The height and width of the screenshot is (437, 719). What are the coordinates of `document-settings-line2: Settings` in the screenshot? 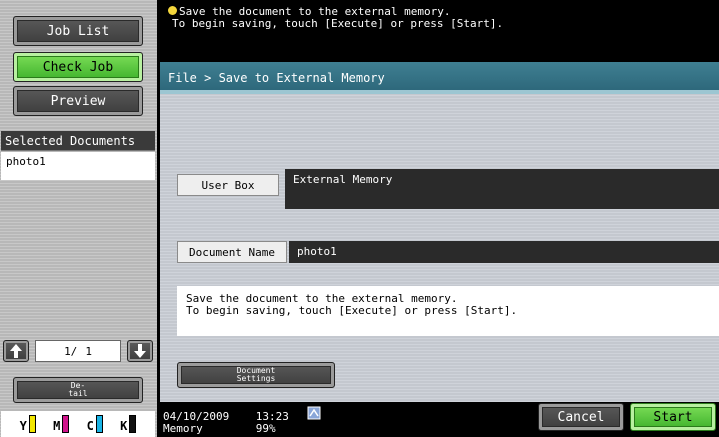 It's located at (256, 378).